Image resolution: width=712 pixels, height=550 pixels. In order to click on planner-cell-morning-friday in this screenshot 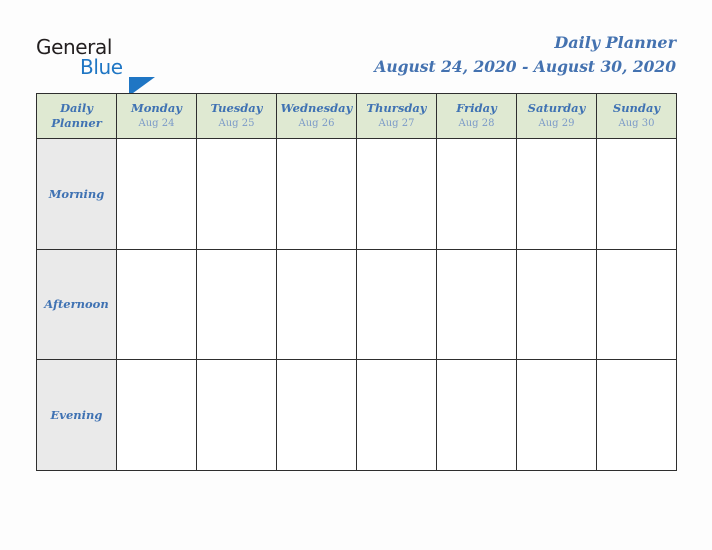, I will do `click(476, 194)`.